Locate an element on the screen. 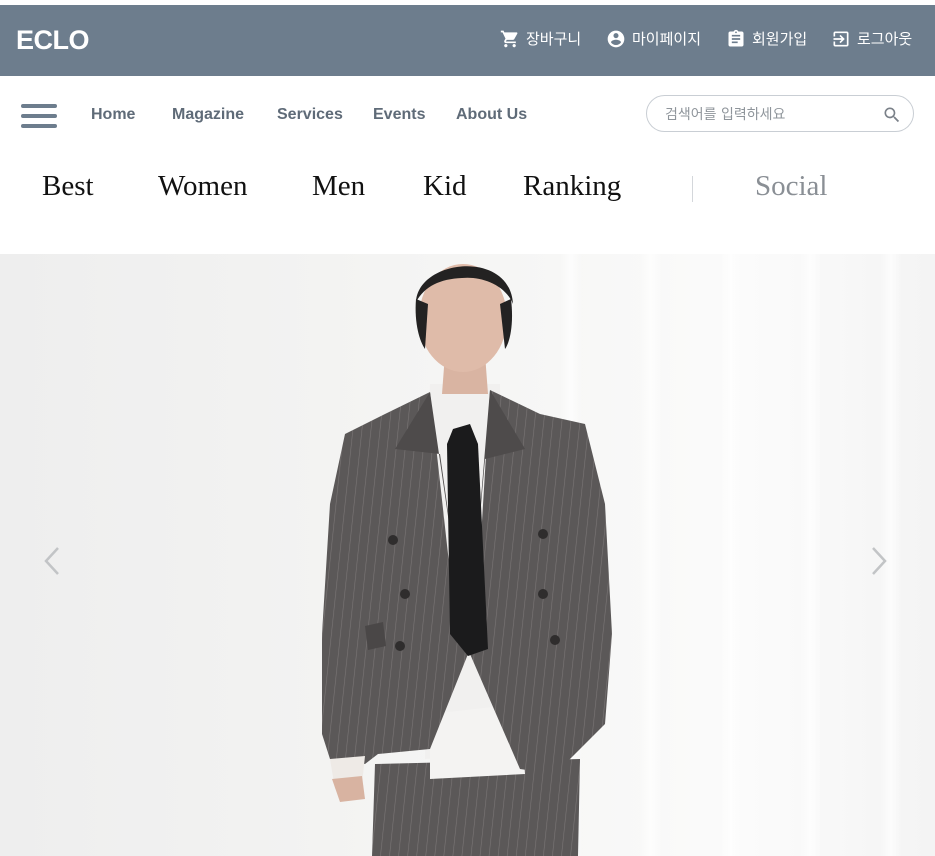 The height and width of the screenshot is (856, 935). nav-magazine: Magazine is located at coordinates (208, 115).